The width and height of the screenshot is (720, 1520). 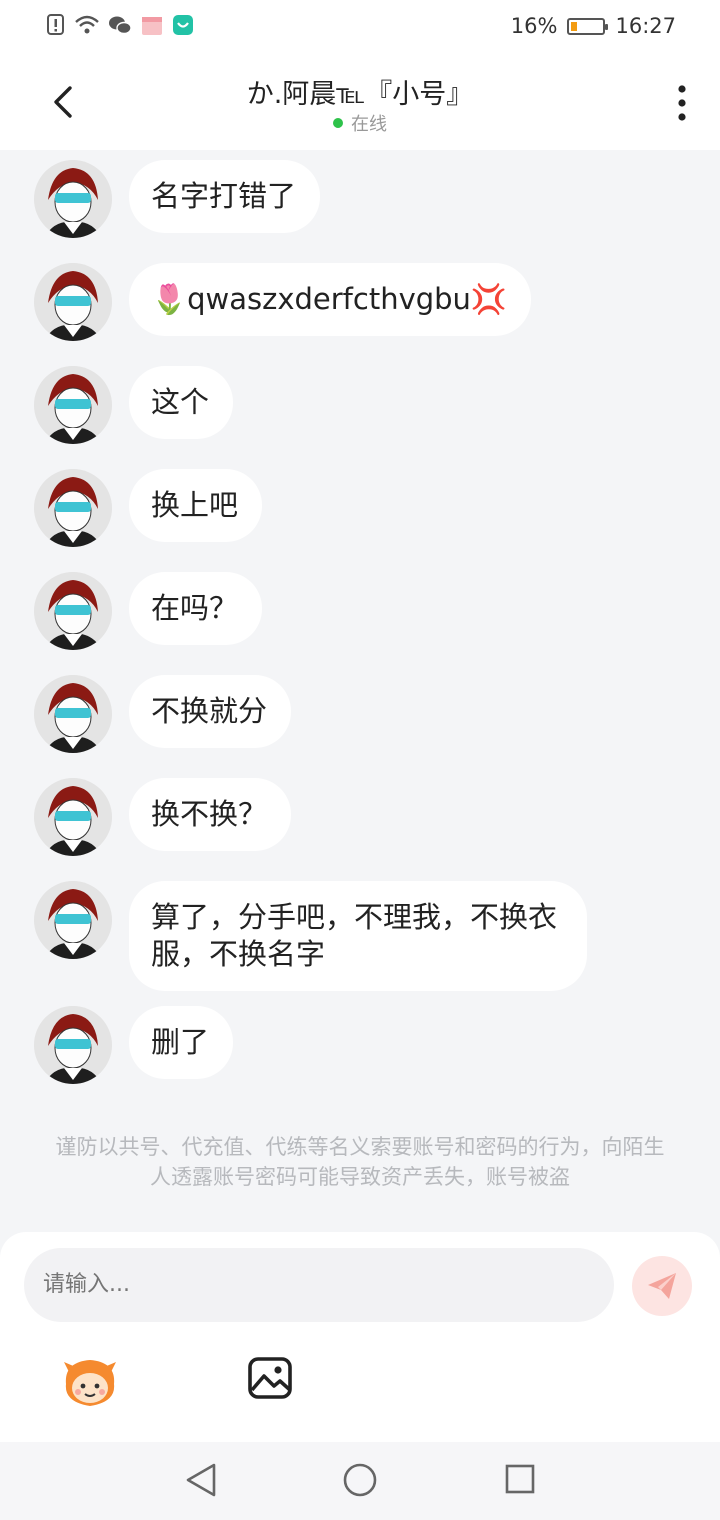 I want to click on message-bubble: 在吗？, so click(x=196, y=608).